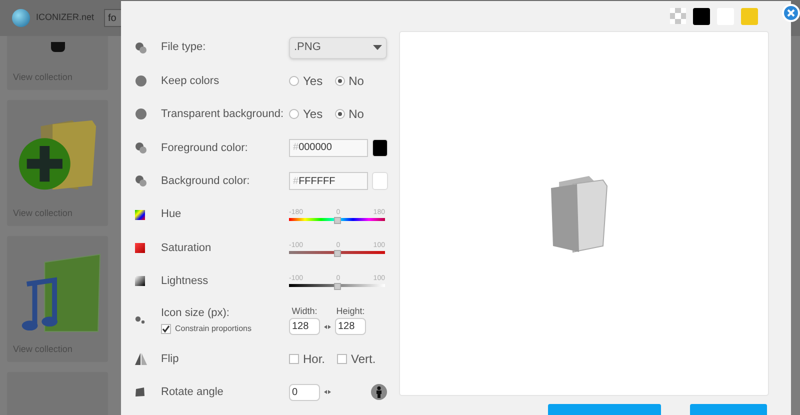  Describe the element at coordinates (171, 214) in the screenshot. I see `setting-label: Hue` at that location.